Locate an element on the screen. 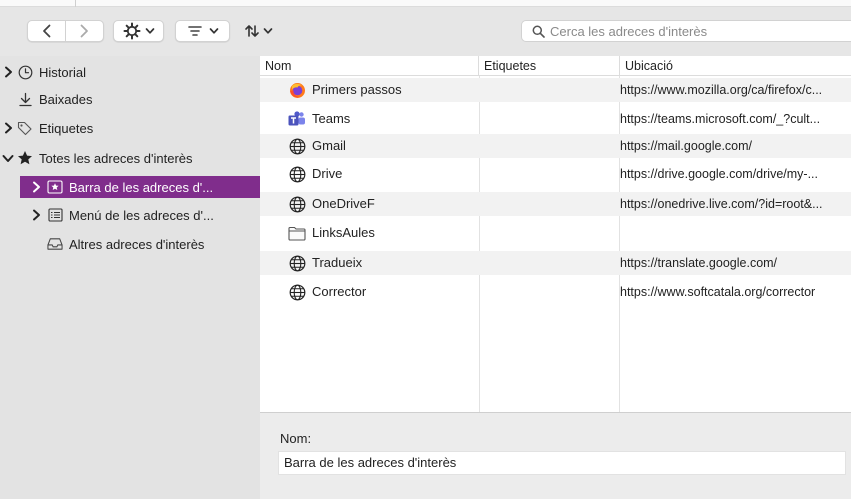 This screenshot has height=499, width=851. search-input is located at coordinates (690, 31).